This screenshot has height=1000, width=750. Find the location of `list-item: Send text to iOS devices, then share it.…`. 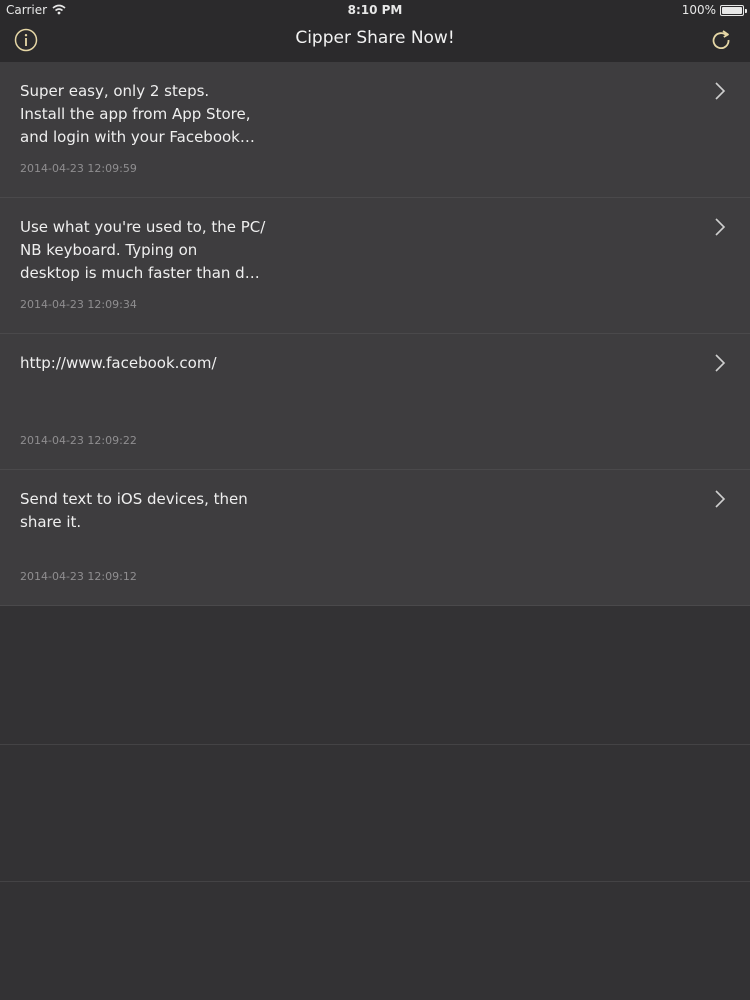

list-item: Send text to iOS devices, then share it.… is located at coordinates (375, 538).